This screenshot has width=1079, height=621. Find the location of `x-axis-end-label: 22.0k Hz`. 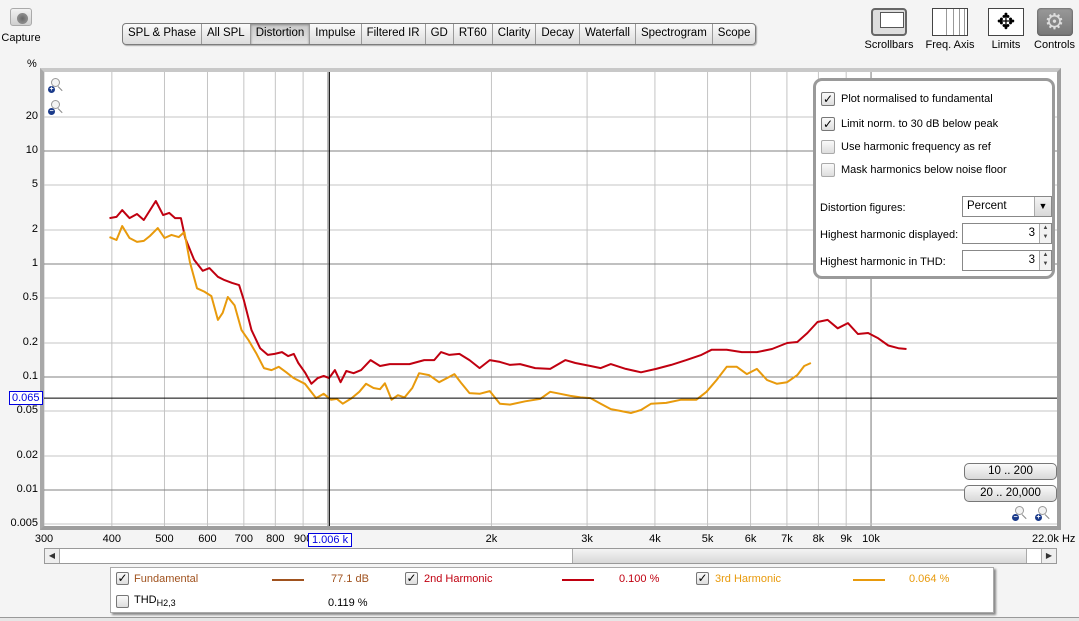

x-axis-end-label: 22.0k Hz is located at coordinates (1054, 539).